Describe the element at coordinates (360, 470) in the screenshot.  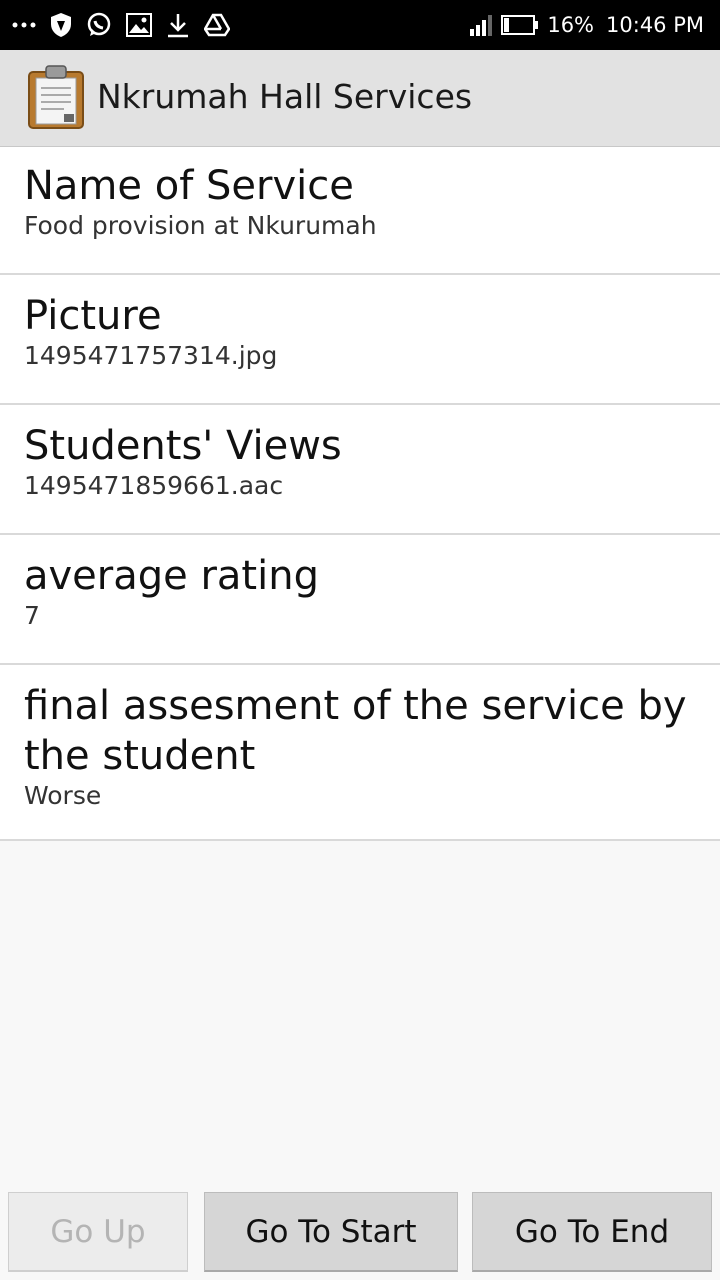
I see `list-item: Students' Views 1495471859661.aac` at that location.